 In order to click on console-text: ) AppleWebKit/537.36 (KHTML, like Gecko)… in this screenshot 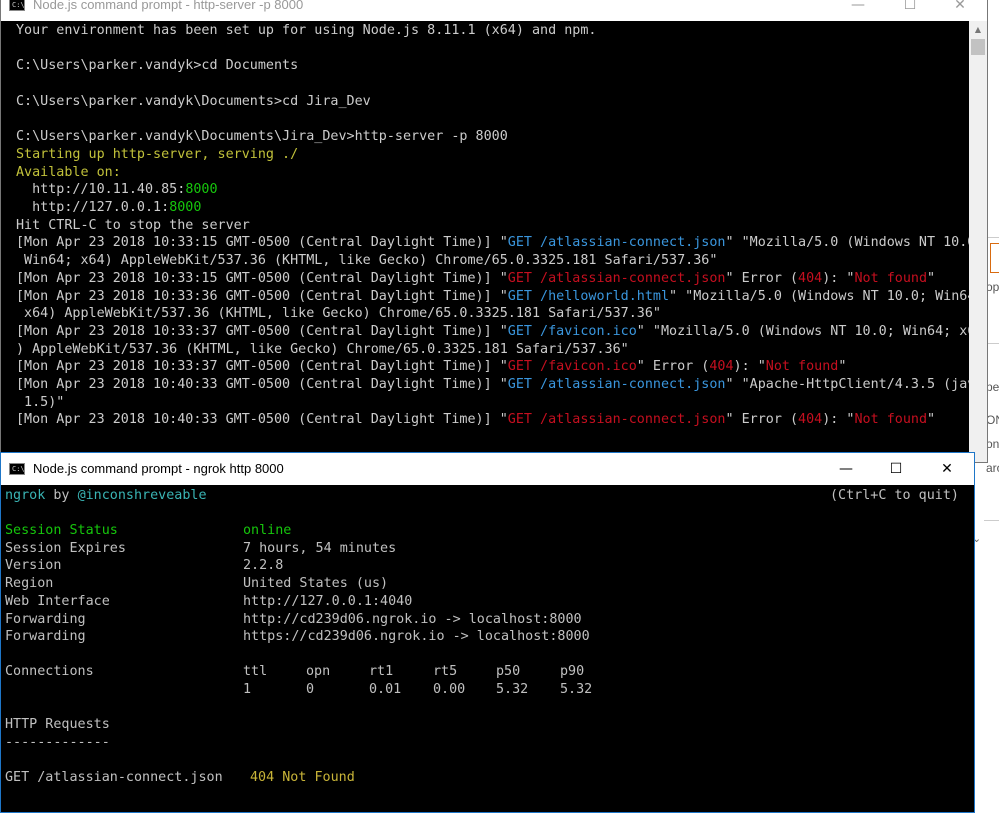, I will do `click(322, 349)`.